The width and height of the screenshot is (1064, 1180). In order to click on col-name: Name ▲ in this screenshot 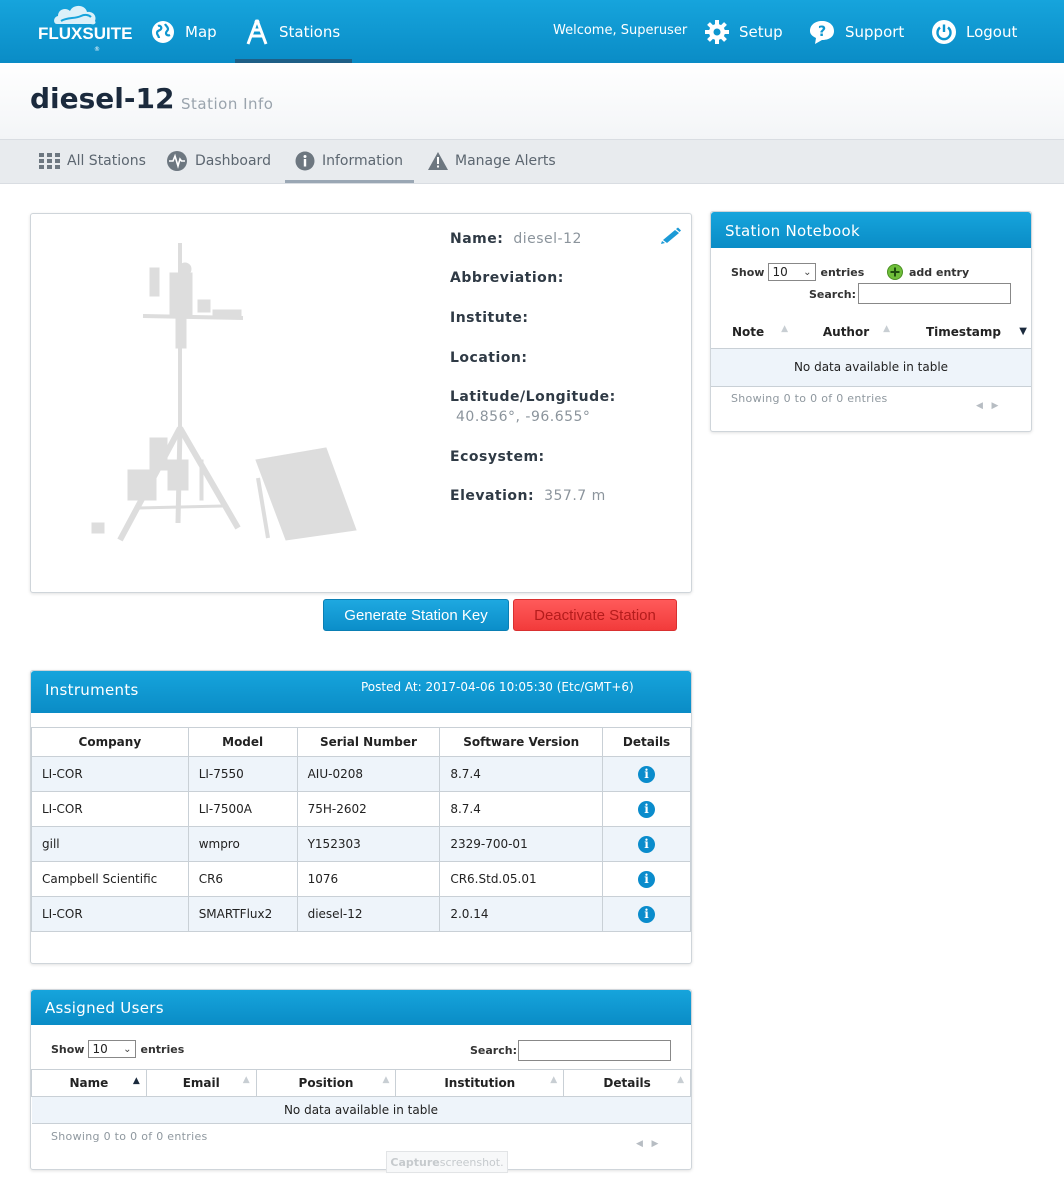, I will do `click(89, 1083)`.